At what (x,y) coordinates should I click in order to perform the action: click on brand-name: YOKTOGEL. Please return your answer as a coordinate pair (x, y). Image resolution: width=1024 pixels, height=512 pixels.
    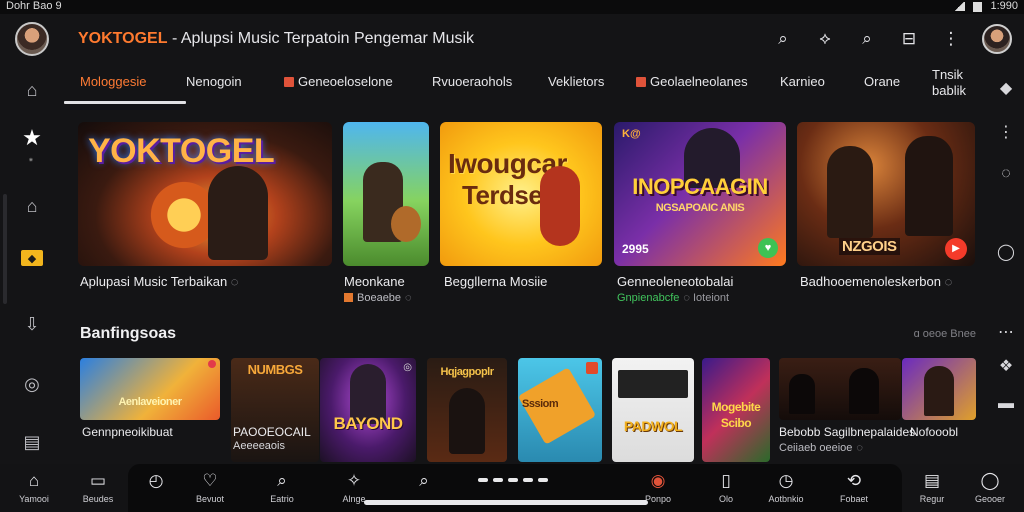
    Looking at the image, I should click on (123, 38).